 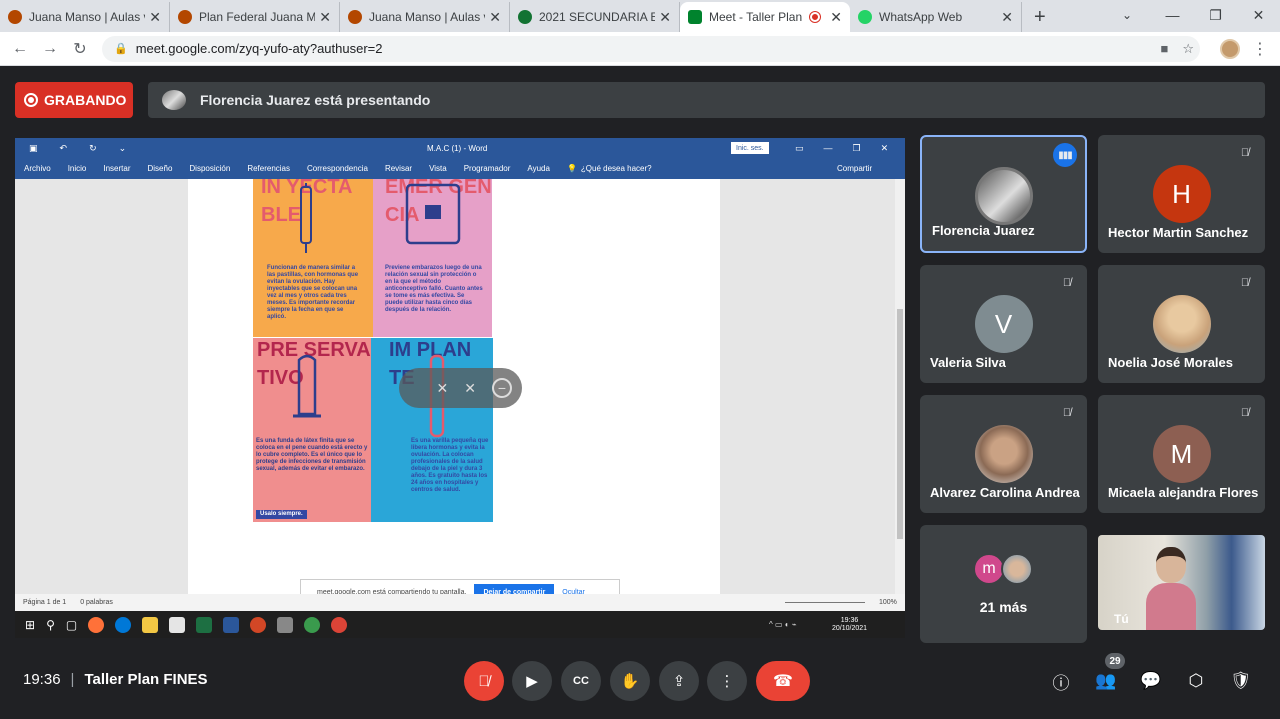 I want to click on mic-toggle-button: 🎙̸, so click(x=484, y=681).